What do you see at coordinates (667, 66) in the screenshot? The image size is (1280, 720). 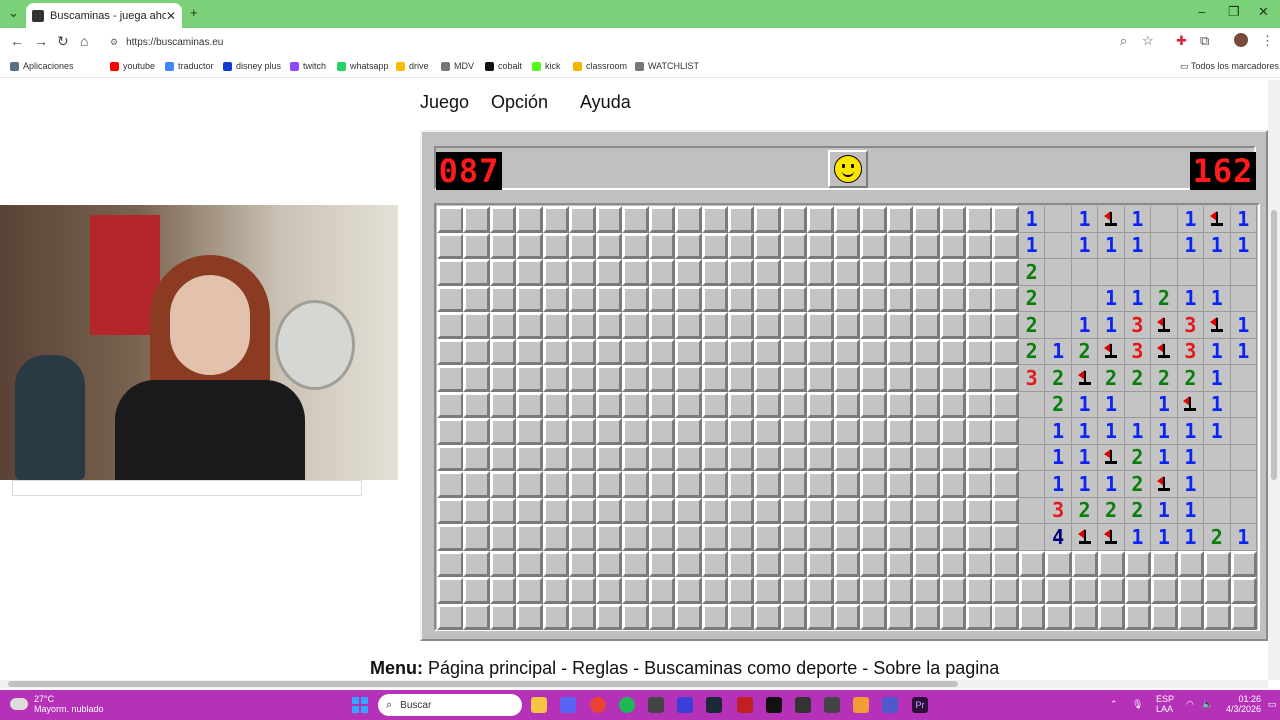 I see `bookmark-watchlist: WATCHLIST` at bounding box center [667, 66].